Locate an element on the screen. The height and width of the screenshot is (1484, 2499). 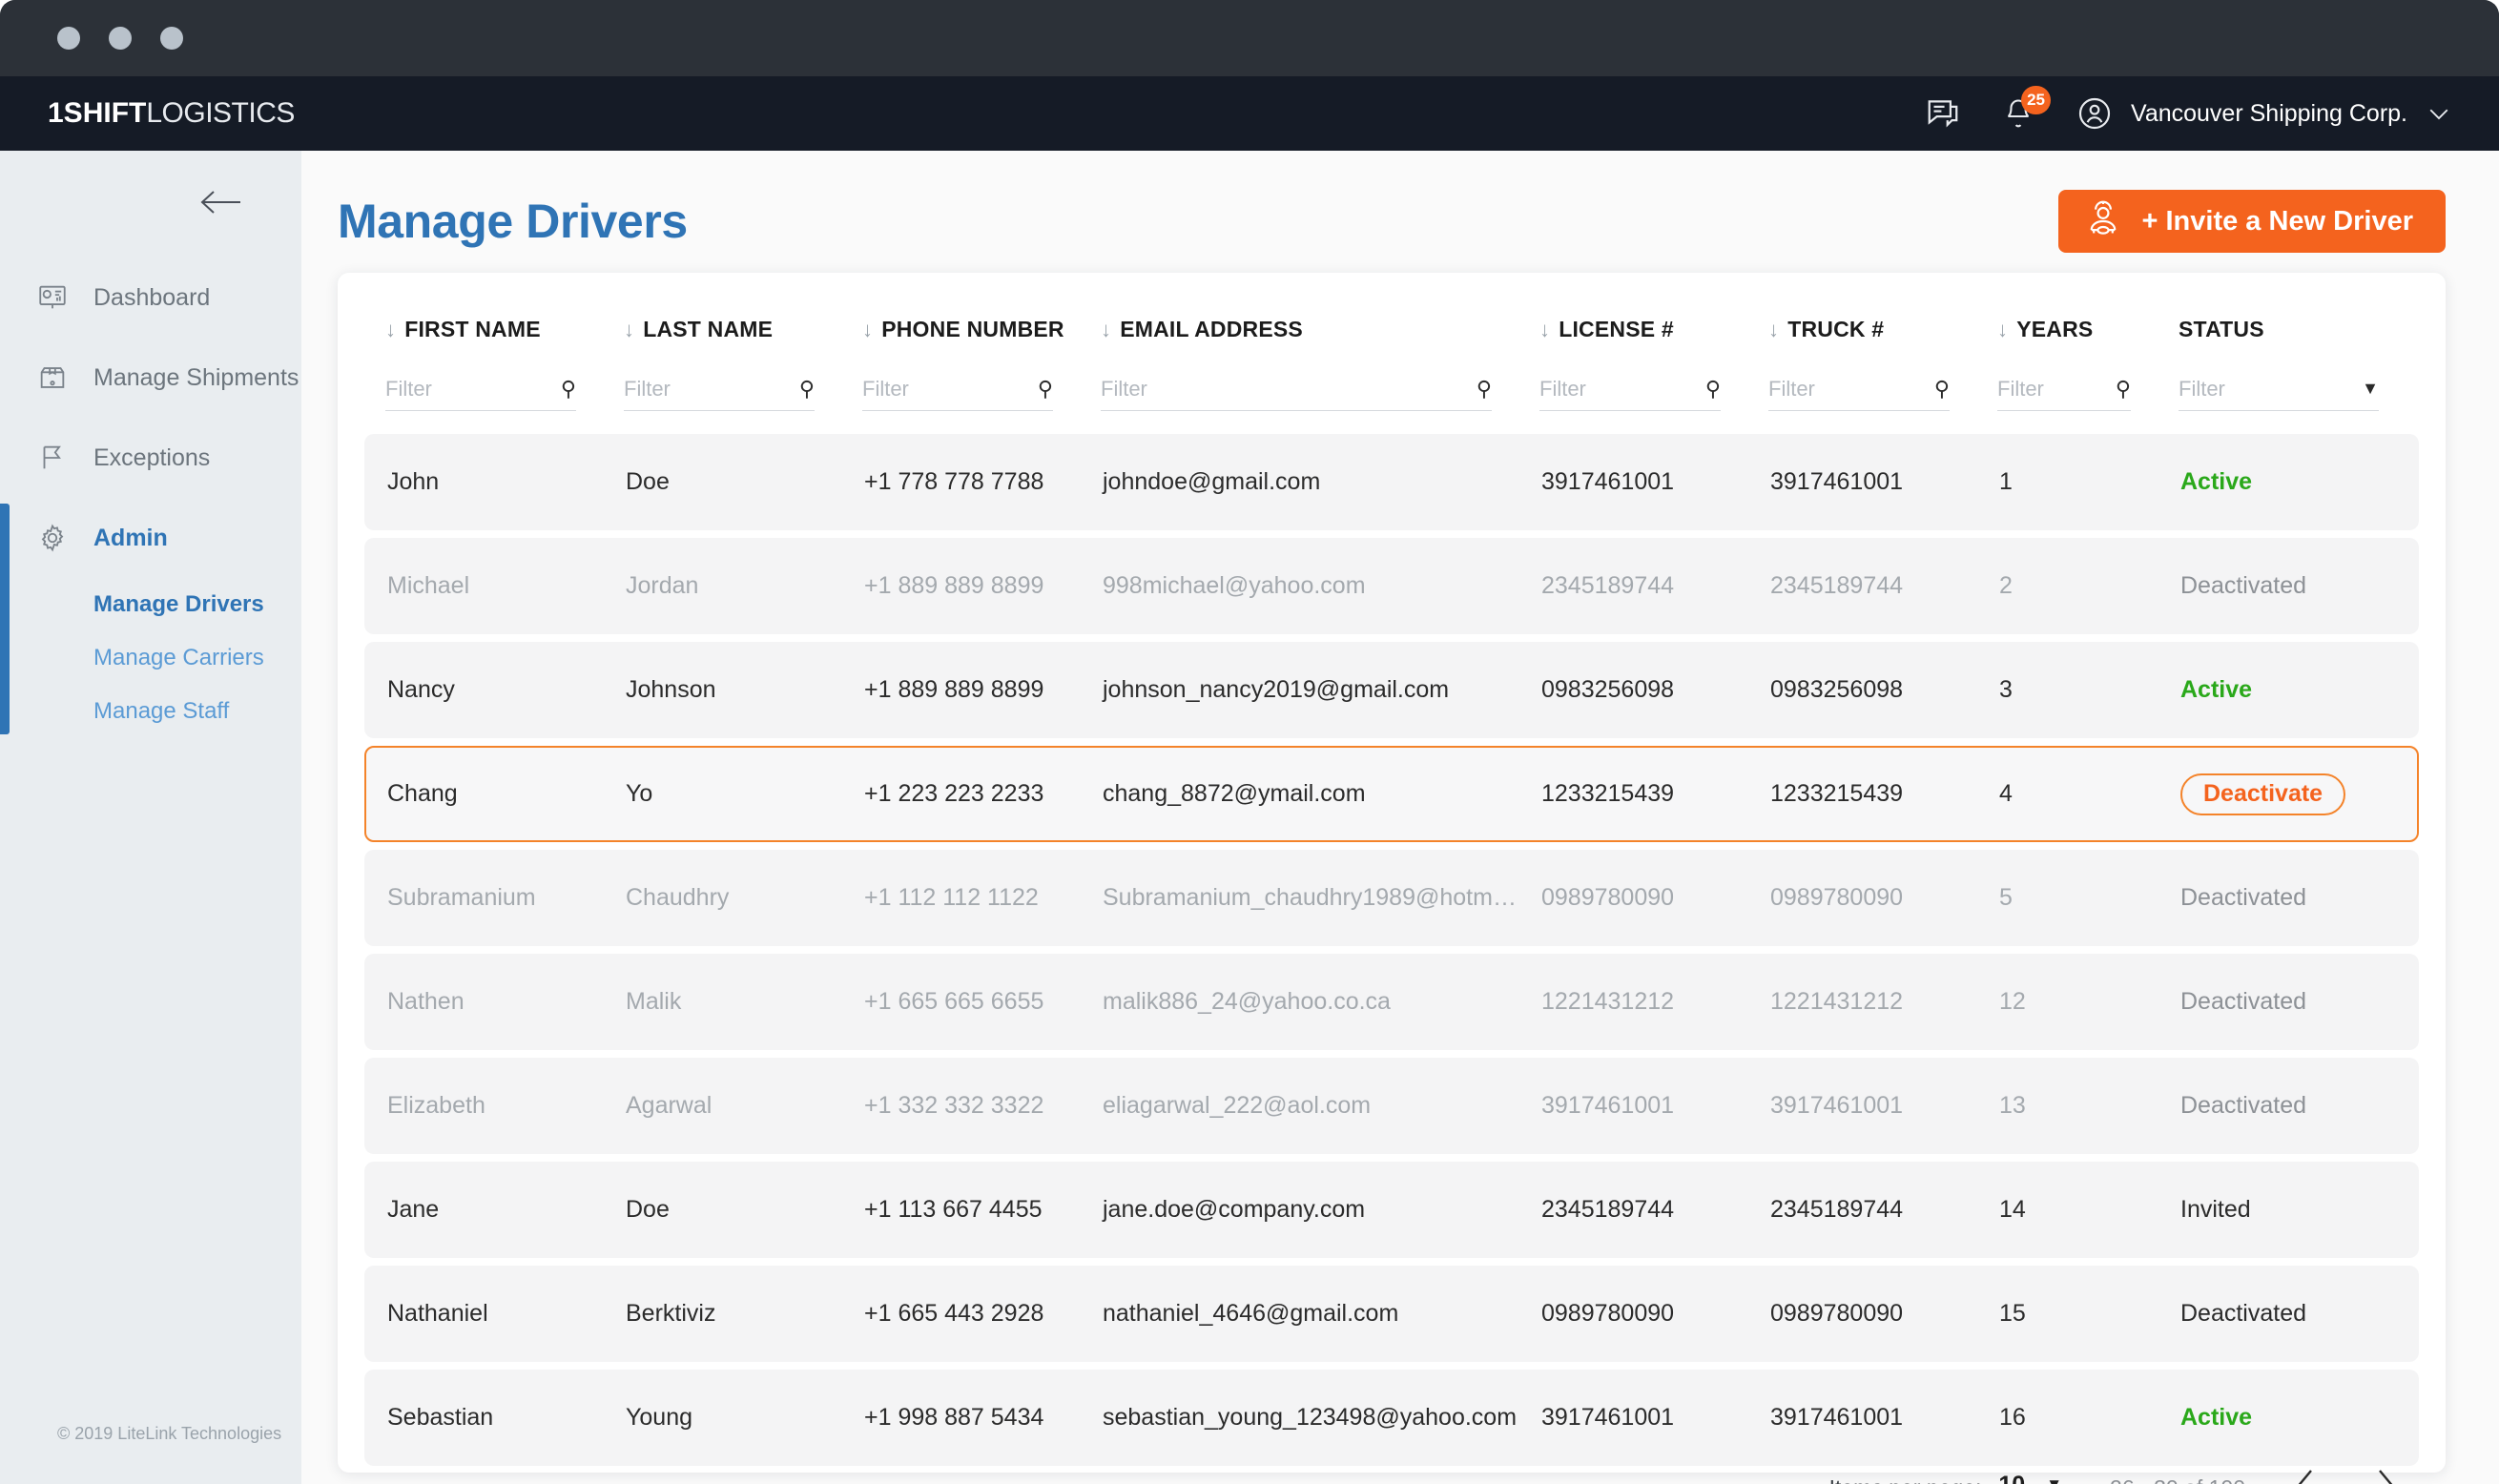
chevron-right-icon is located at coordinates (2385, 1475).